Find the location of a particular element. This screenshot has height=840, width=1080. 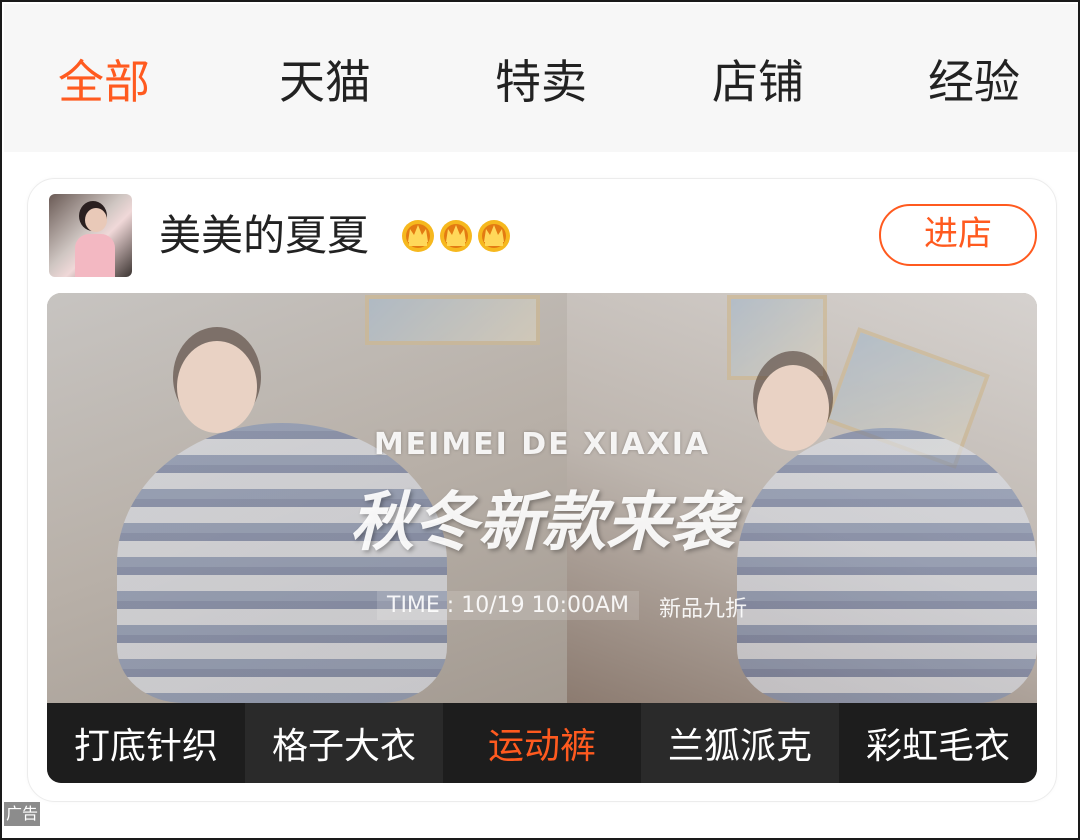

banner-title-cn: 秋冬新款来袭 is located at coordinates (542, 523).